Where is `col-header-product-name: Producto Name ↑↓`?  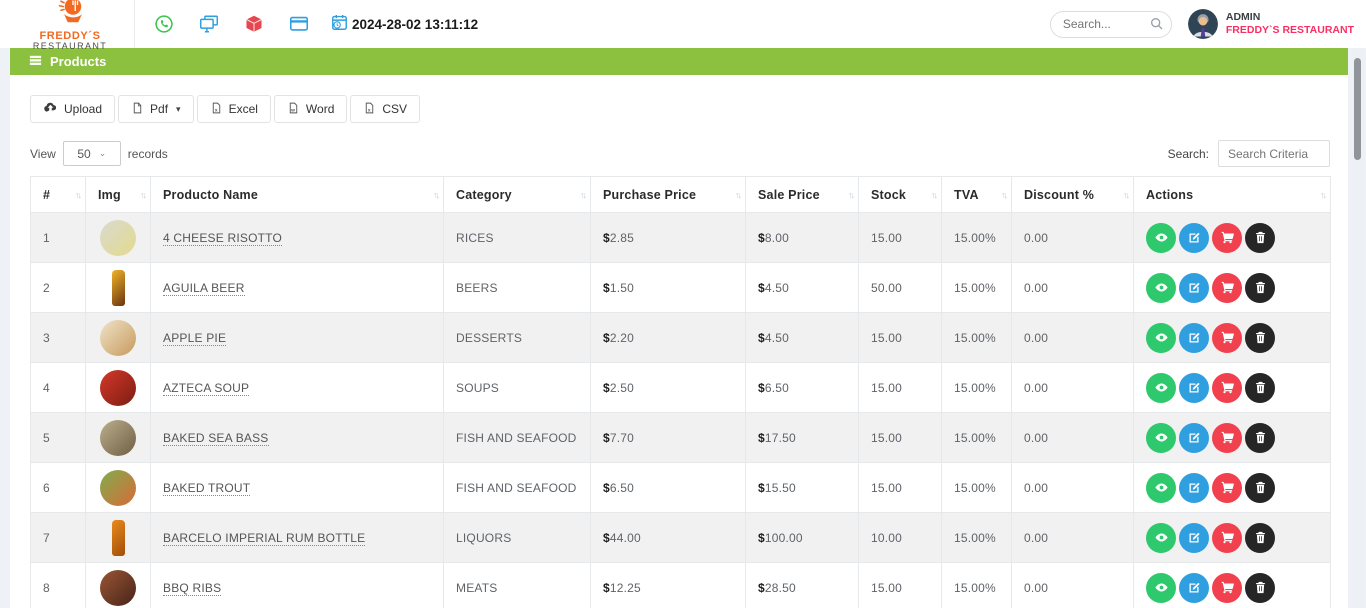
col-header-product-name: Producto Name ↑↓ is located at coordinates (297, 194).